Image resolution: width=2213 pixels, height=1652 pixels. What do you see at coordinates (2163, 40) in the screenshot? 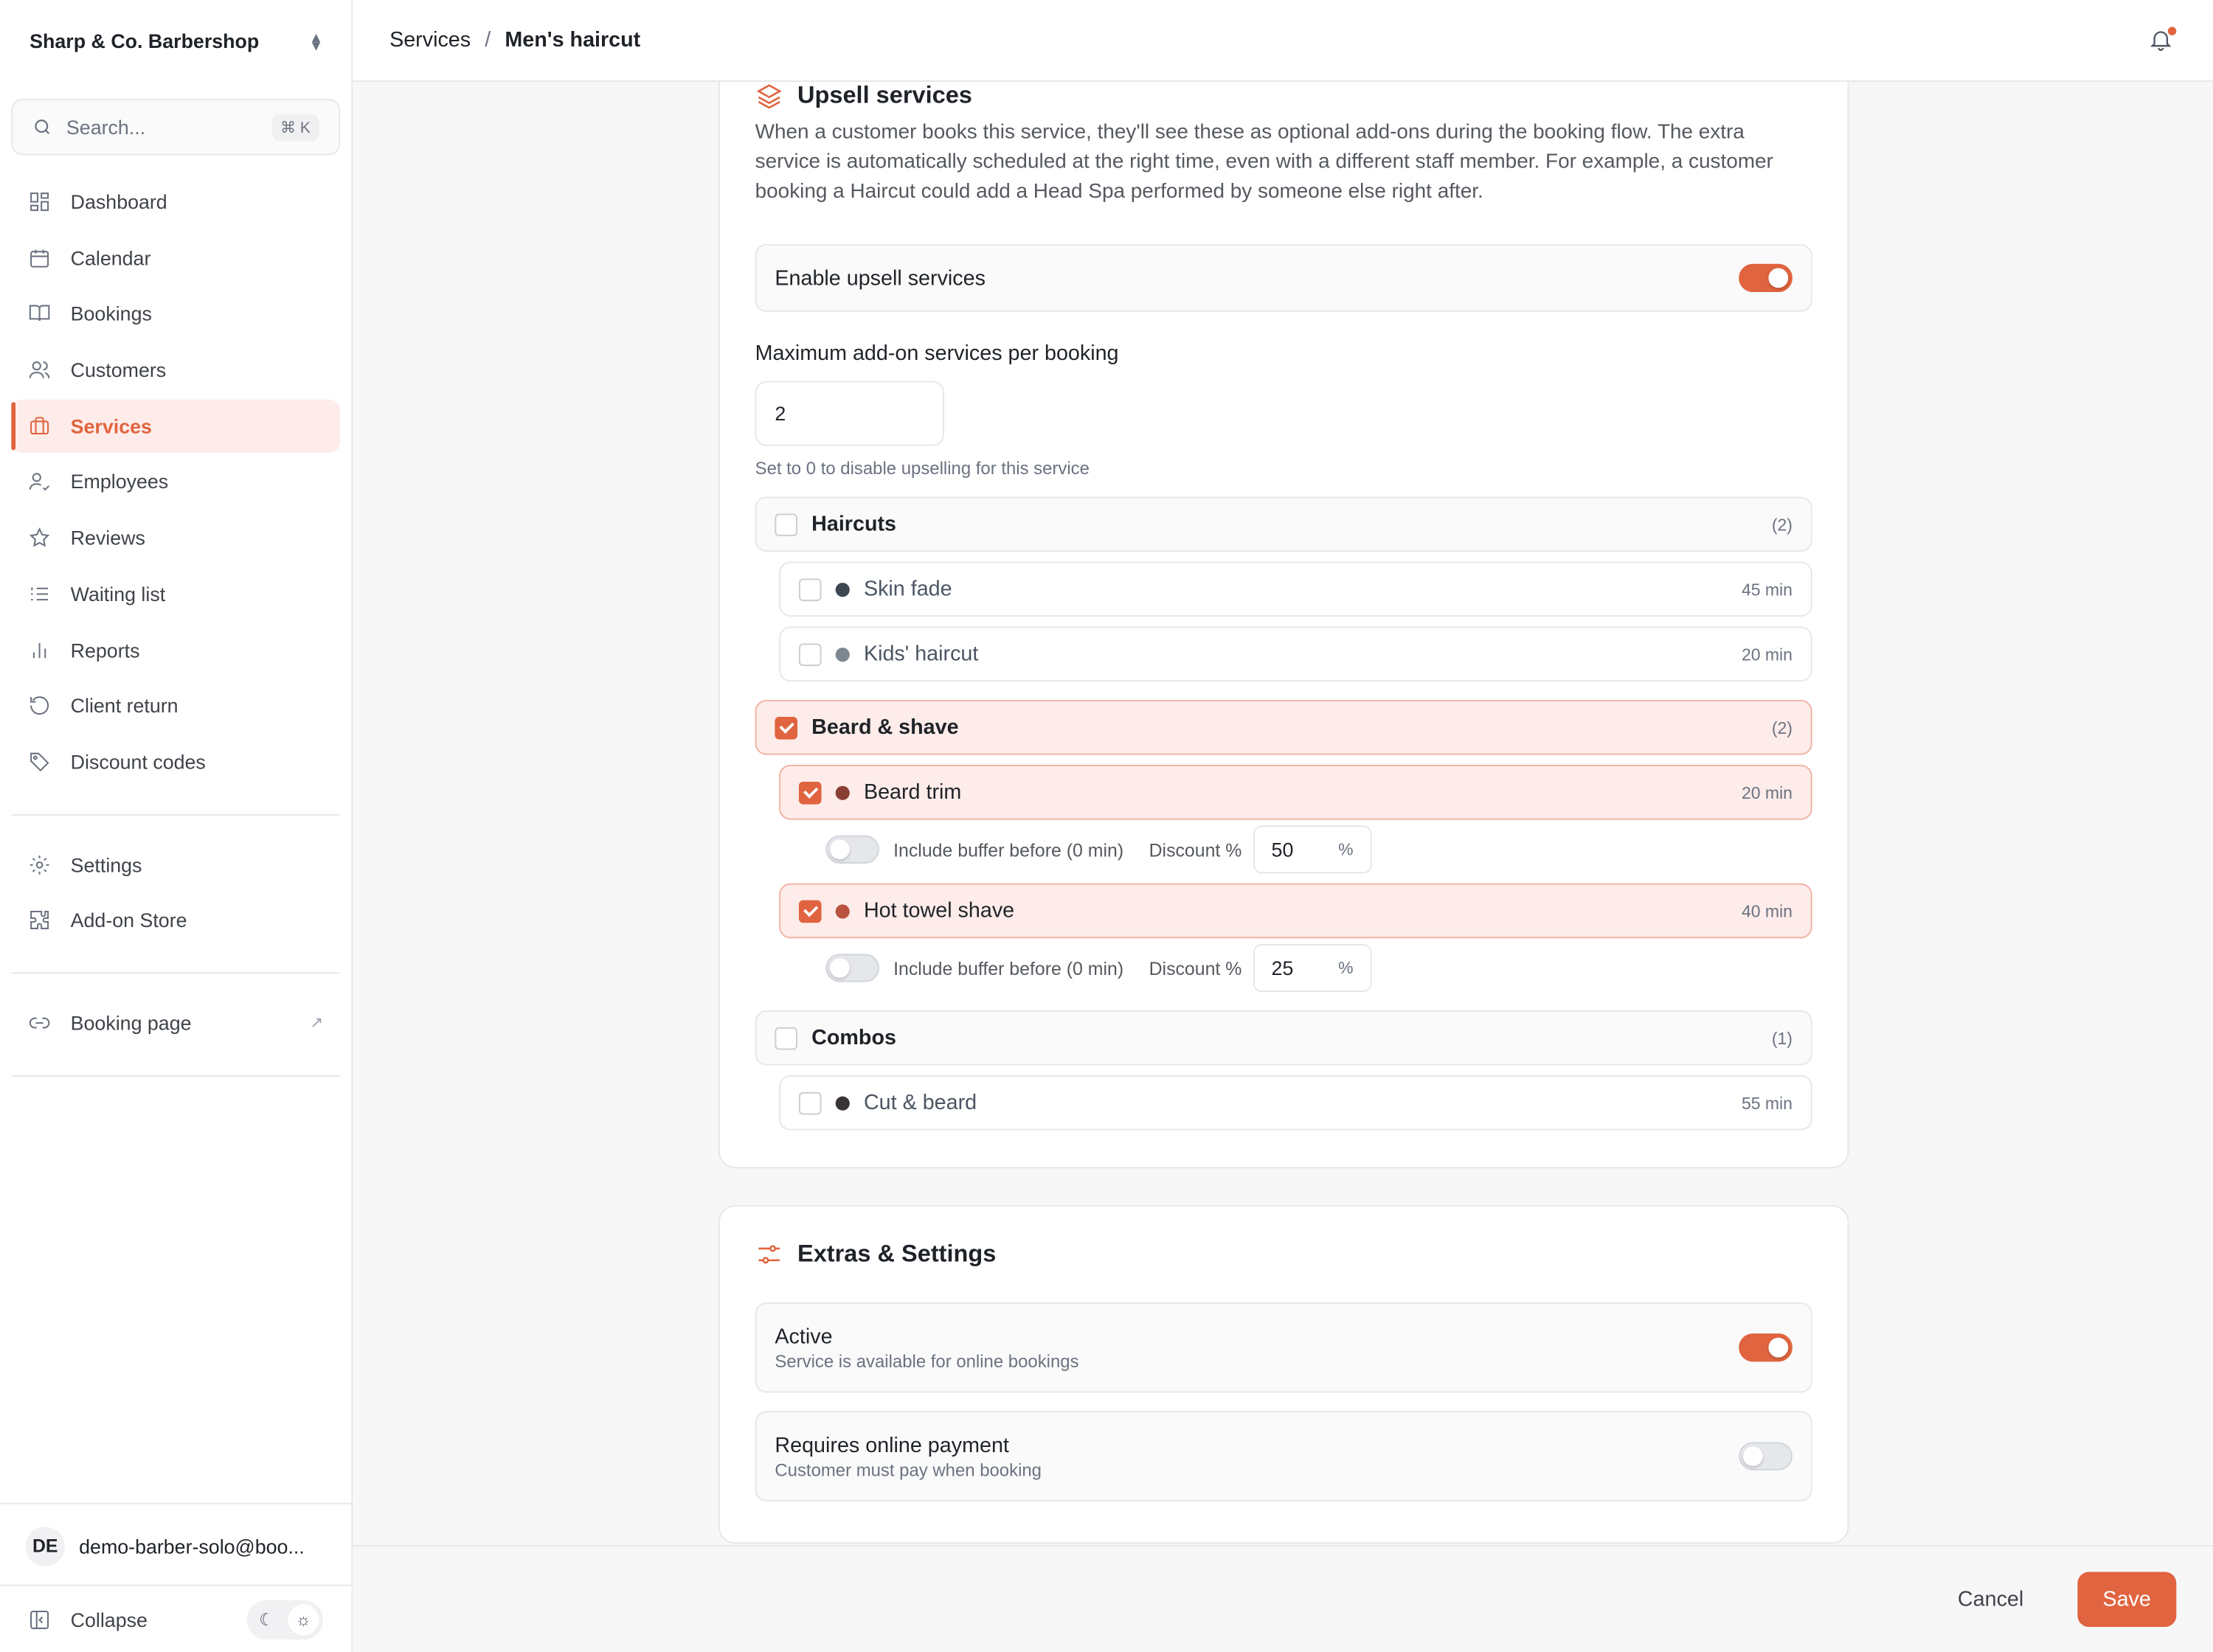
I see `notifications-button` at bounding box center [2163, 40].